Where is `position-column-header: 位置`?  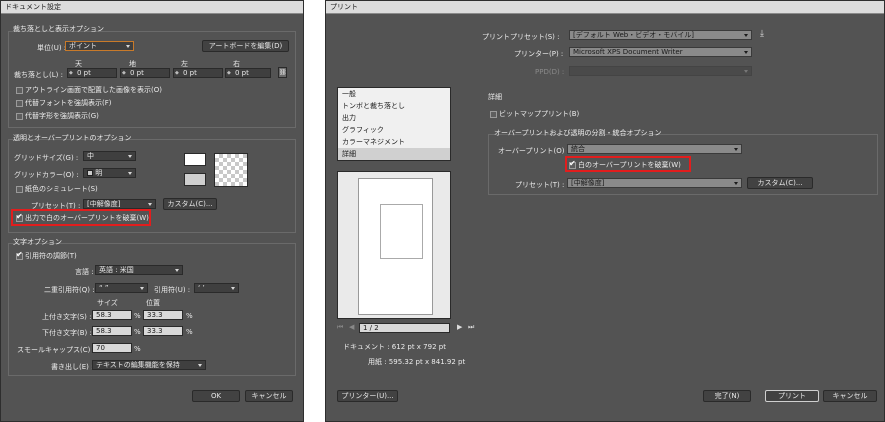 position-column-header: 位置 is located at coordinates (153, 303).